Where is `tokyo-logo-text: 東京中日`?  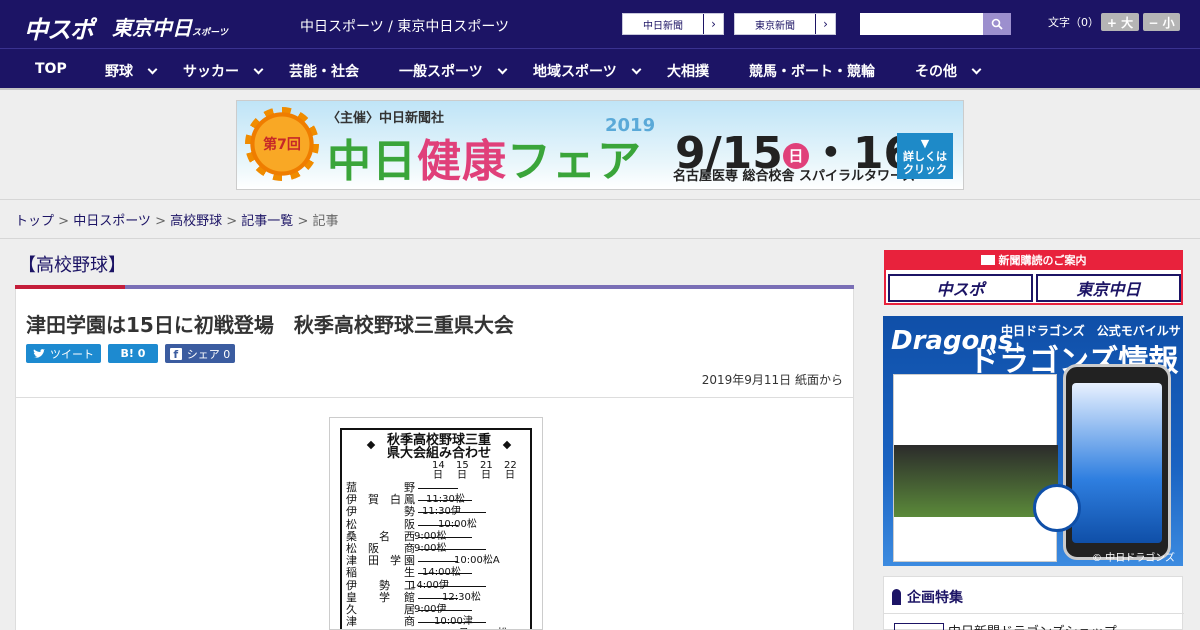 tokyo-logo-text: 東京中日 is located at coordinates (152, 28).